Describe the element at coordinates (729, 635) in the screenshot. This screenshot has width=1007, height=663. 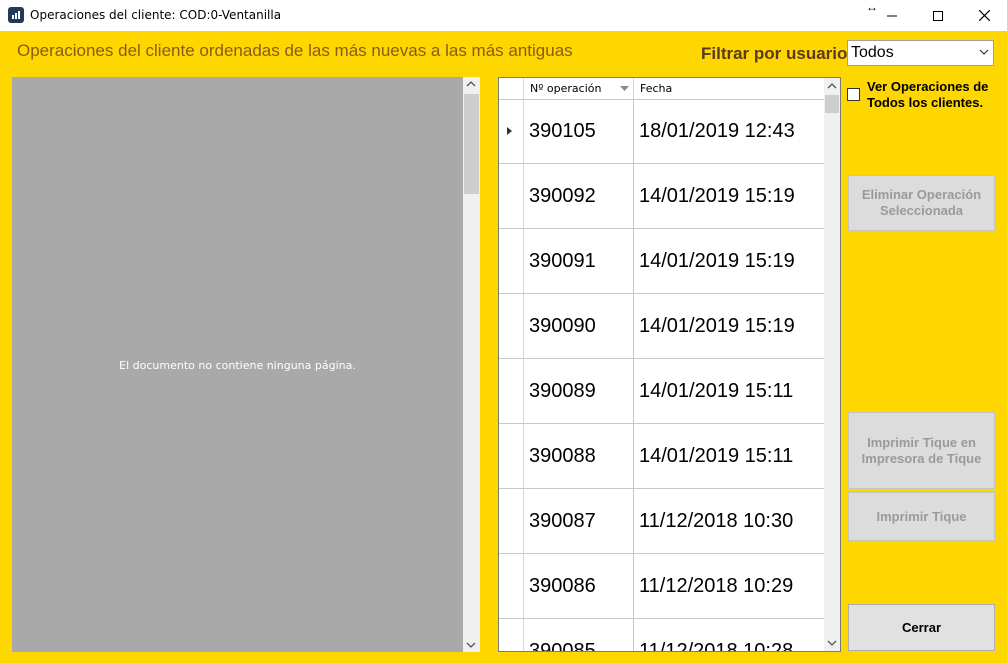
I see `cell-date: 11/12/2018 10:28` at that location.